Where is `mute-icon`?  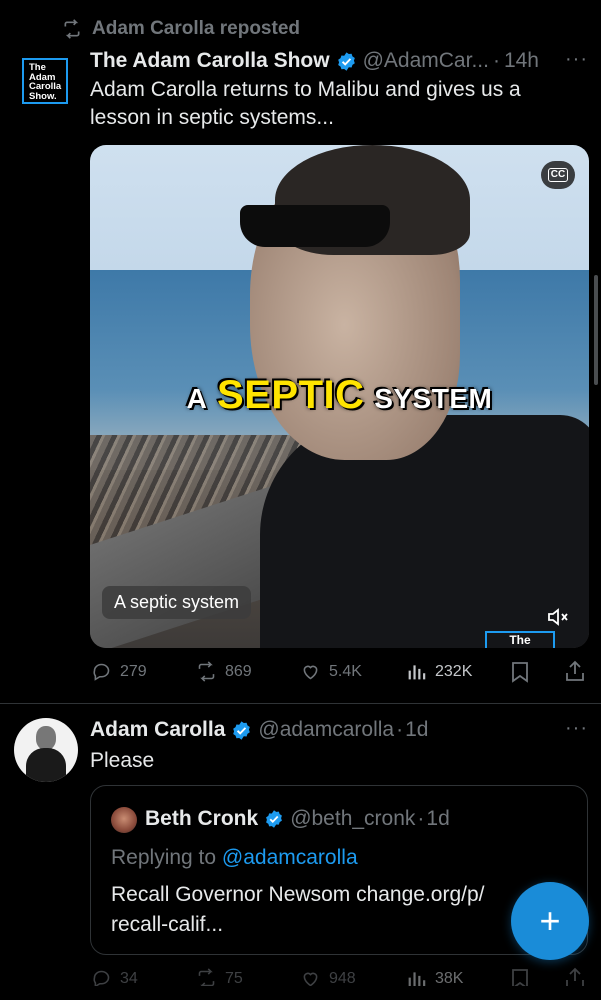 mute-icon is located at coordinates (558, 617).